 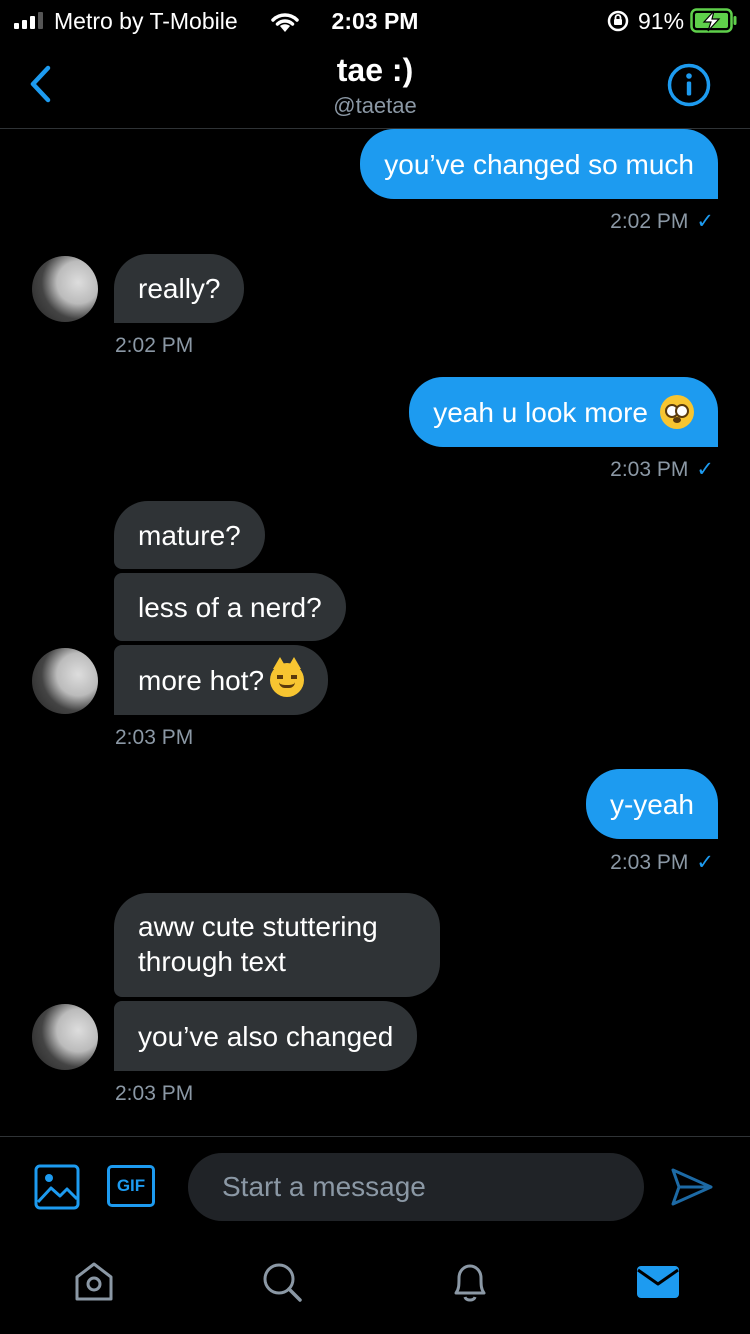 I want to click on bell-icon, so click(x=470, y=1283).